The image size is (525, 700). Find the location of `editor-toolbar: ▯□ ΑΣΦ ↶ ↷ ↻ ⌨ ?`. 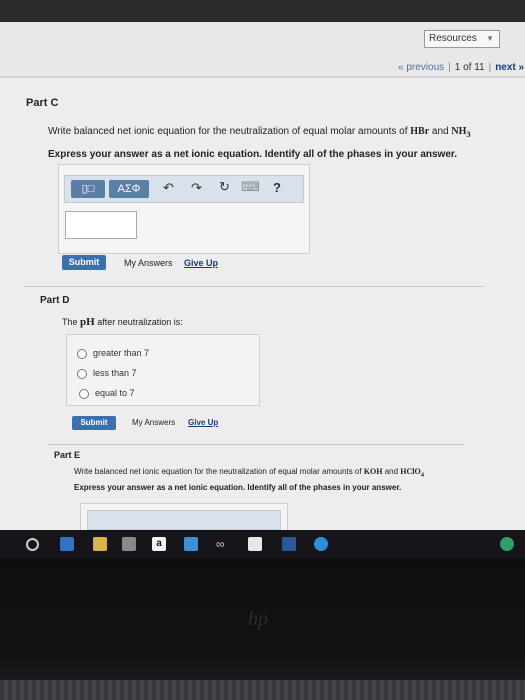

editor-toolbar: ▯□ ΑΣΦ ↶ ↷ ↻ ⌨ ? is located at coordinates (184, 189).